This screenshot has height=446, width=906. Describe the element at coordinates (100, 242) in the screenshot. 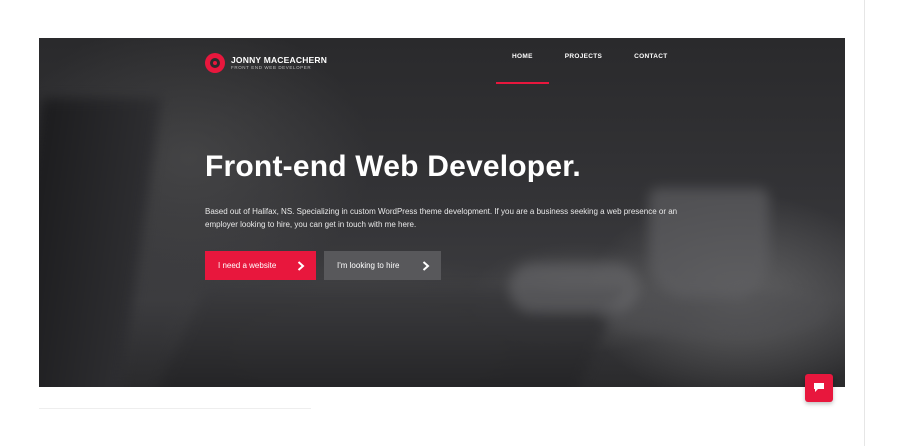

I see `hero-background-laptop` at that location.